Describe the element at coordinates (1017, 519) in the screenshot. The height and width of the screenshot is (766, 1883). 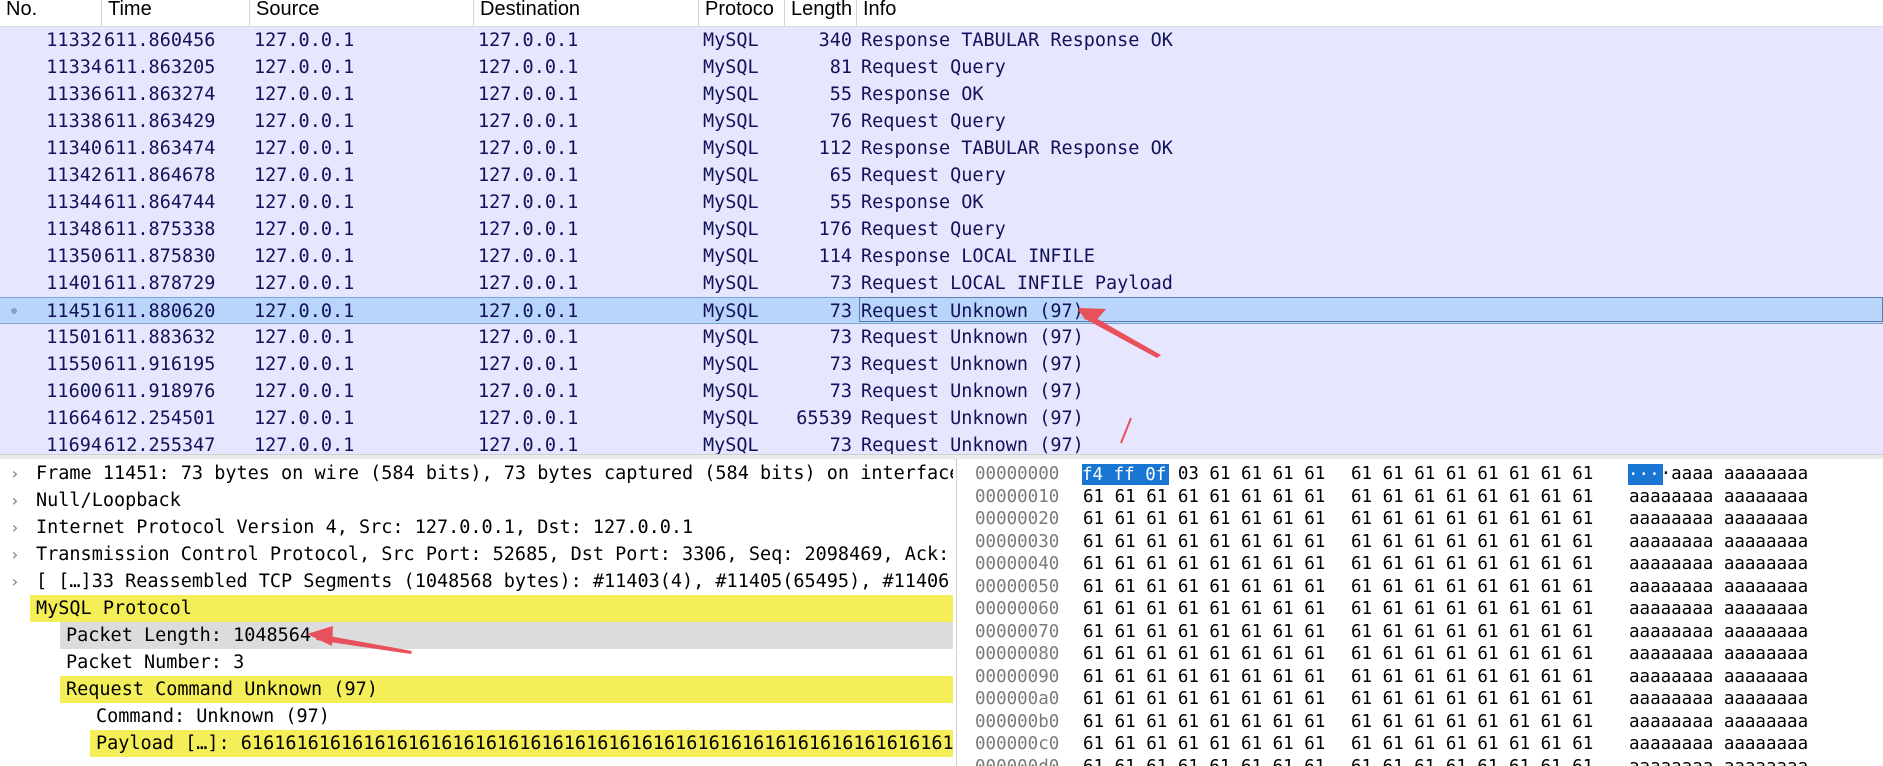
I see `hex-offset: 00000020` at that location.